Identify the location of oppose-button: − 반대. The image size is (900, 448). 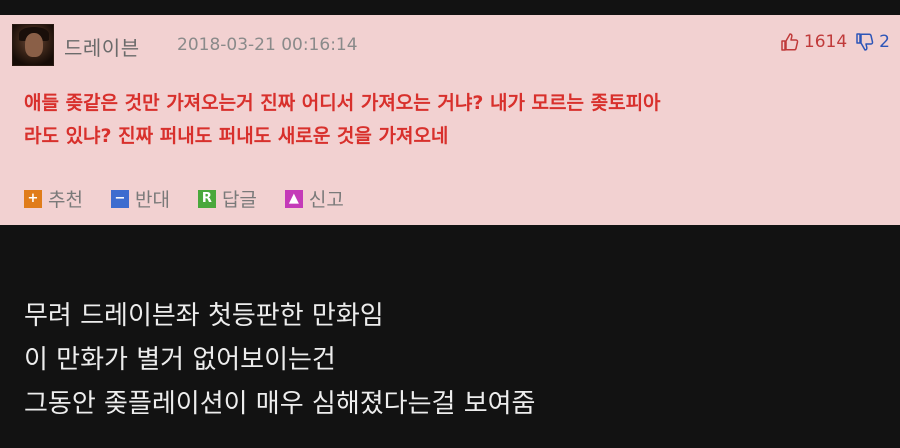
(140, 198).